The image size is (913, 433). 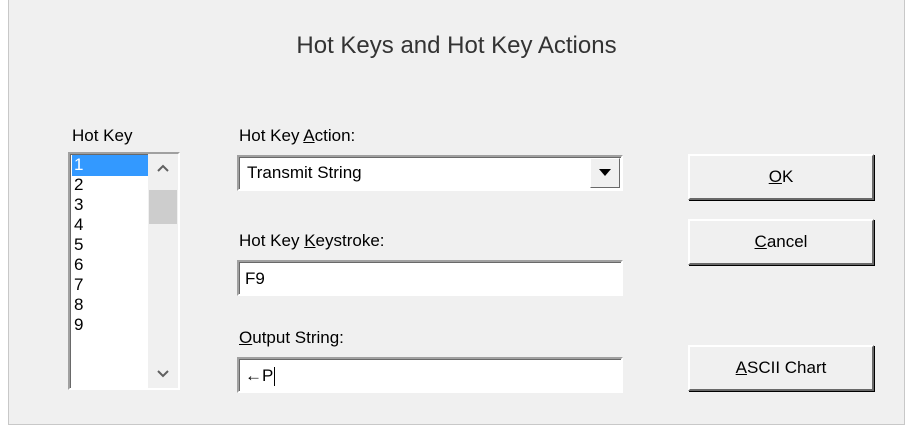 I want to click on output-string-field: ←P, so click(x=430, y=375).